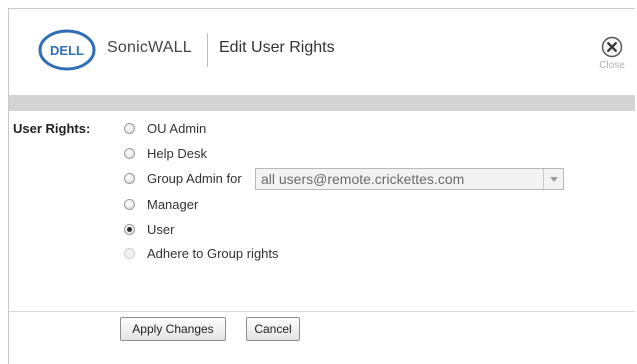 This screenshot has width=637, height=364. I want to click on chevron-down-icon, so click(553, 179).